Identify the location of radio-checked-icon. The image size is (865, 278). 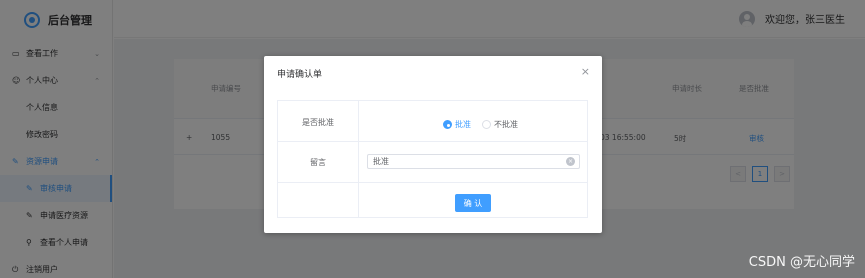
(447, 124).